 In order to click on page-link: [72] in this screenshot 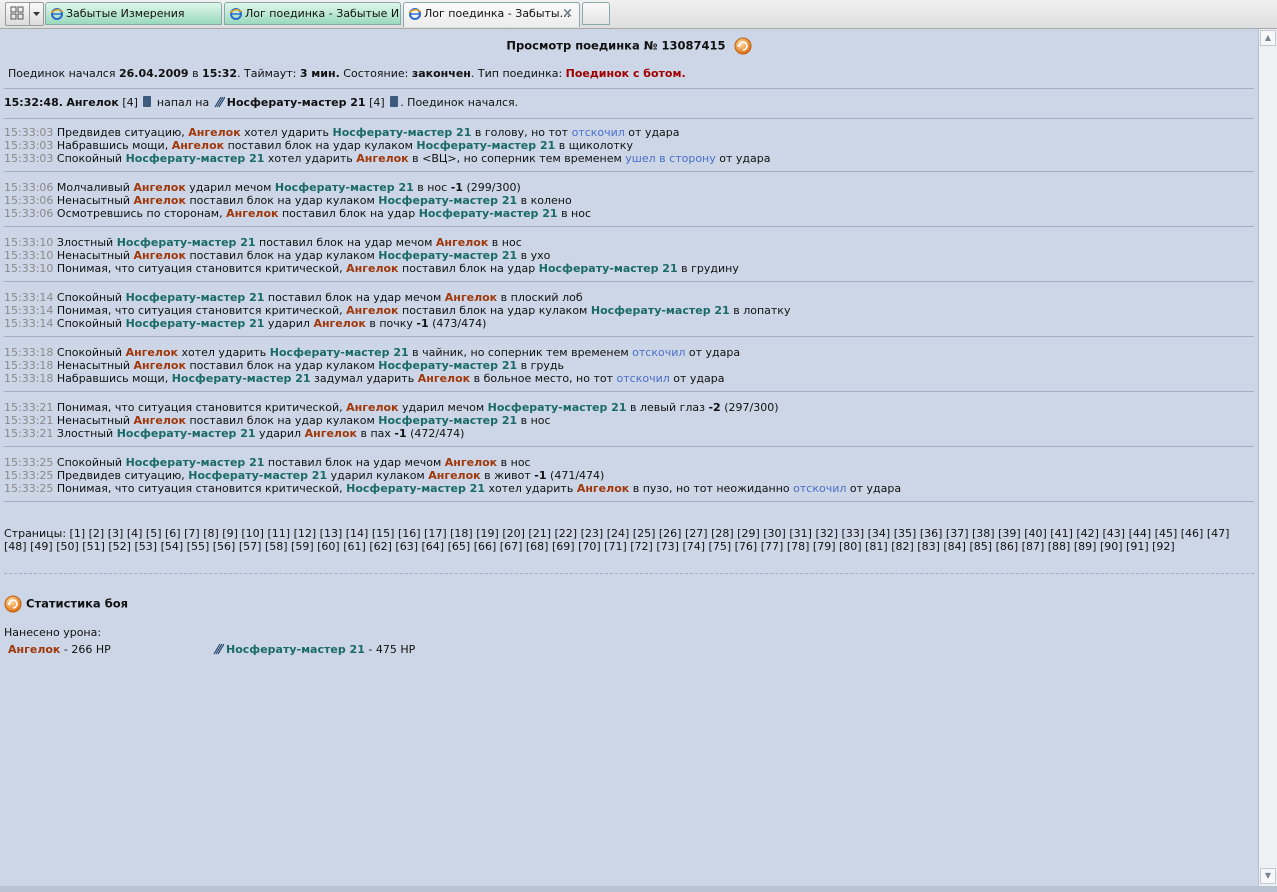, I will do `click(641, 546)`.